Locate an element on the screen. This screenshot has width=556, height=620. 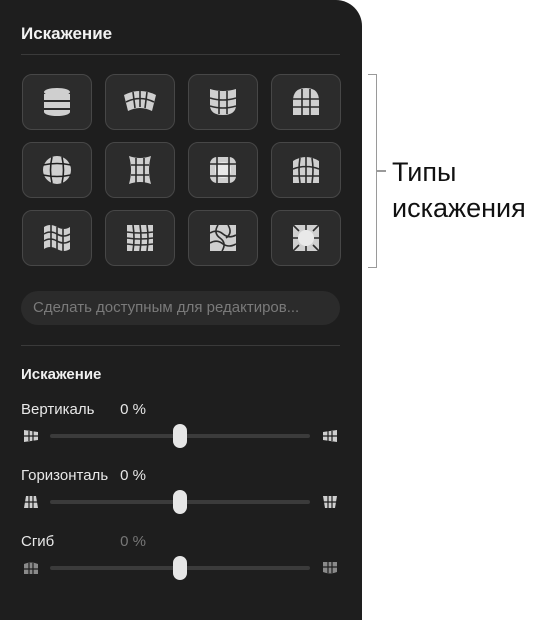
dome-icon is located at coordinates (306, 101).